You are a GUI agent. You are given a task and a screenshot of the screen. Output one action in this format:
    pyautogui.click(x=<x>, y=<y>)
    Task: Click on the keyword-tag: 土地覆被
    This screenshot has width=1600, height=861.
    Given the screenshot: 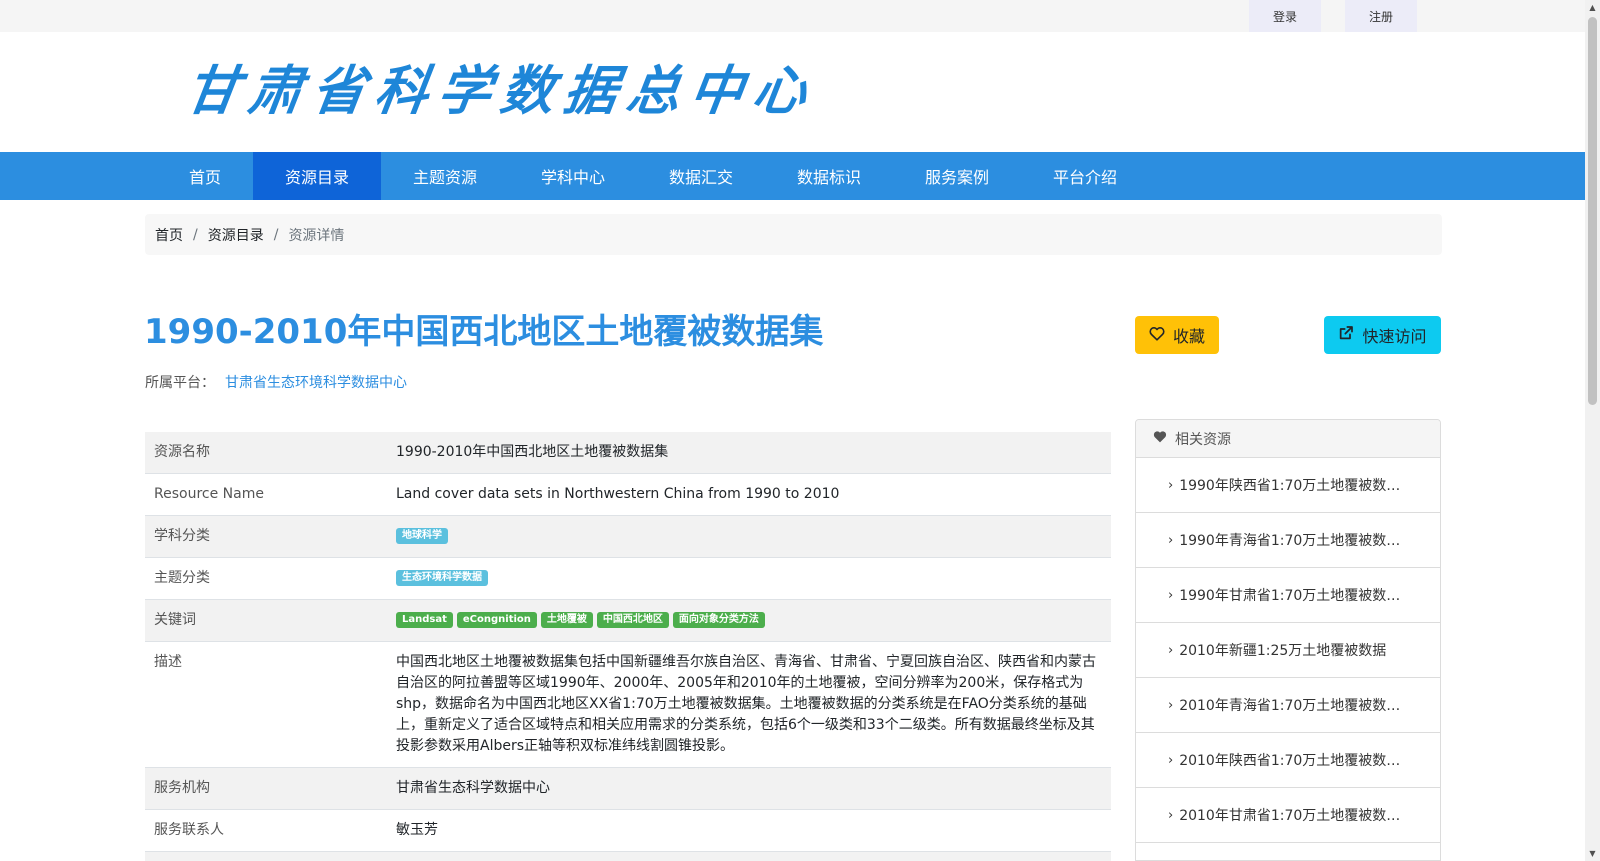 What is the action you would take?
    pyautogui.click(x=566, y=620)
    